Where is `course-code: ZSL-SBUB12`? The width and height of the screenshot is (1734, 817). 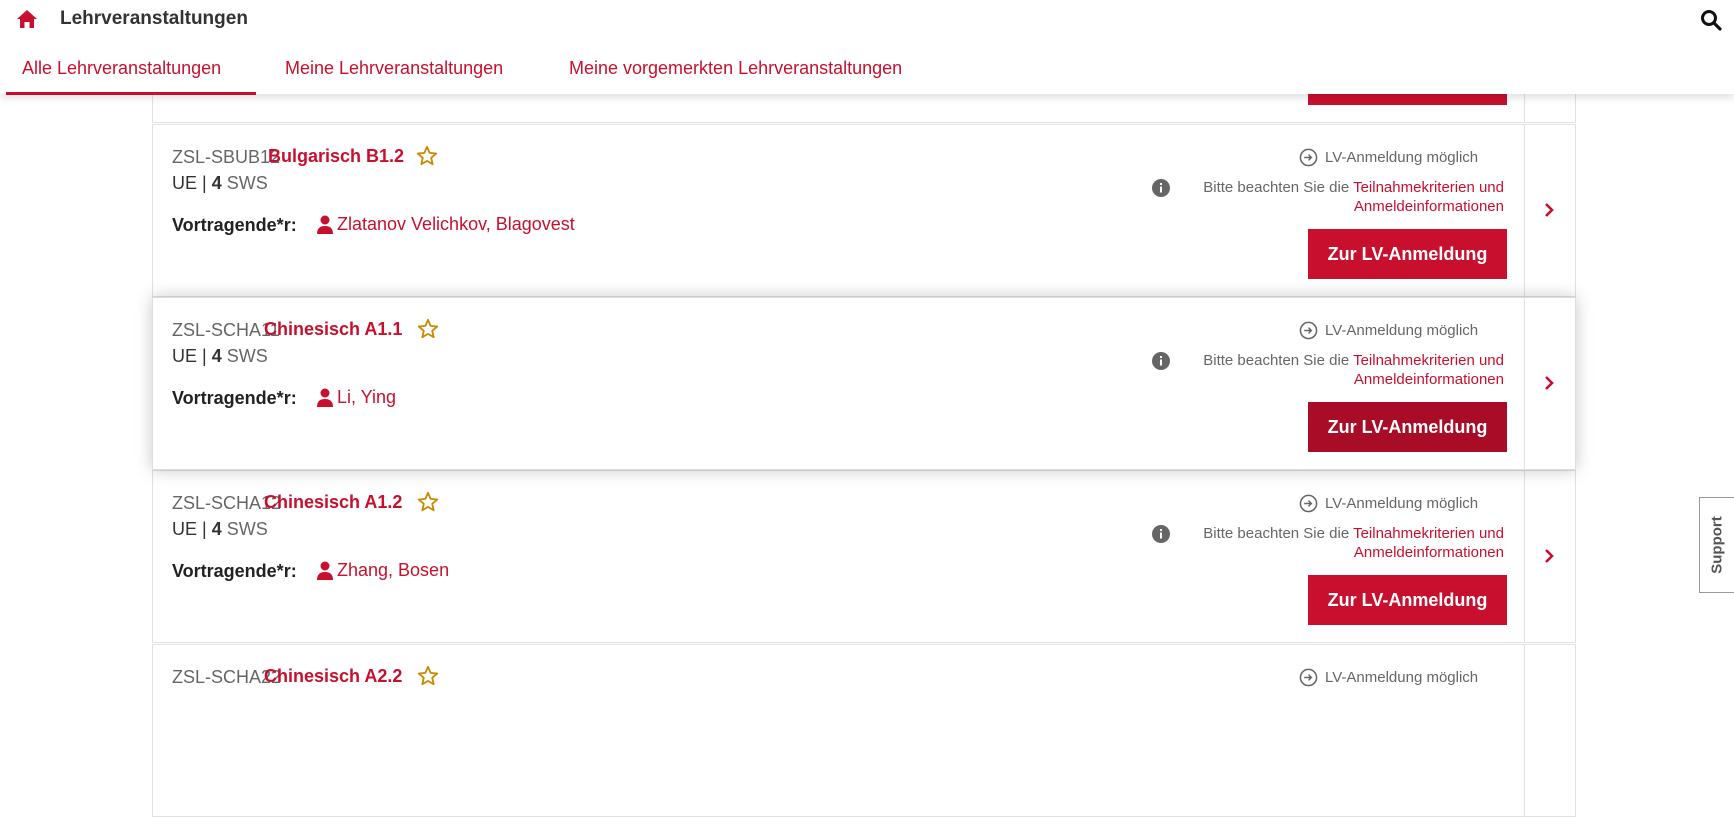 course-code: ZSL-SBUB12 is located at coordinates (226, 157).